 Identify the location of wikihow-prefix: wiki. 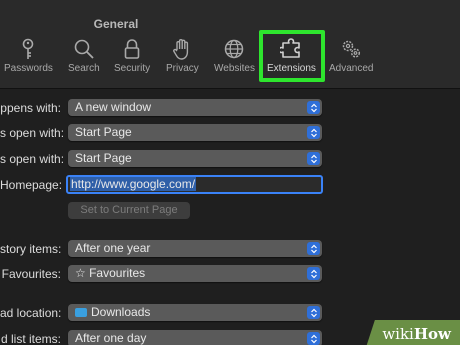
(398, 334).